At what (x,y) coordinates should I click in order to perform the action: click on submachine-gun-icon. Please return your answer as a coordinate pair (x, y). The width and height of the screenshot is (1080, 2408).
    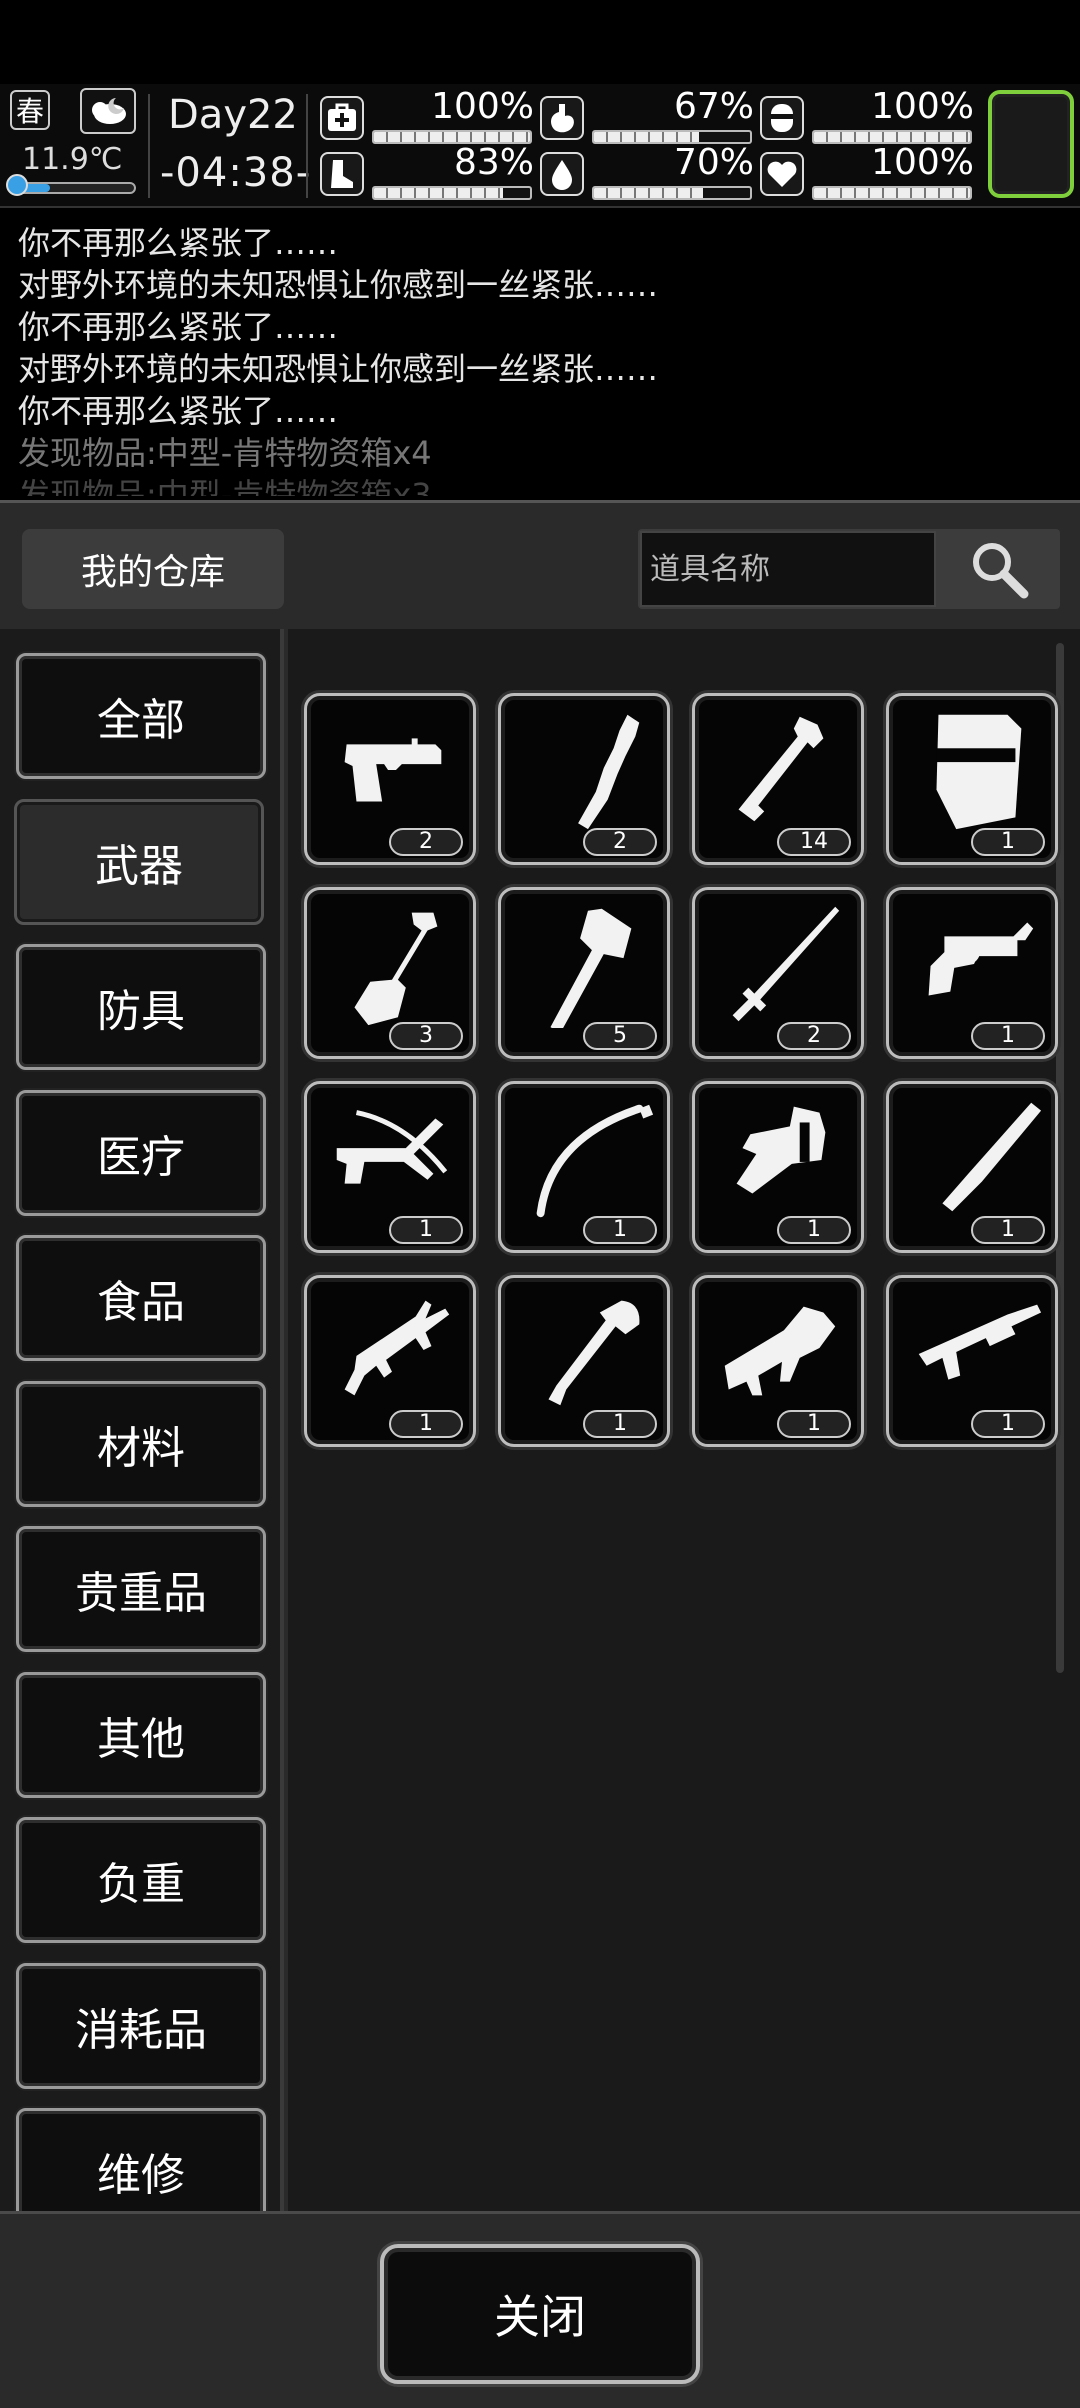
    Looking at the image, I should click on (397, 1348).